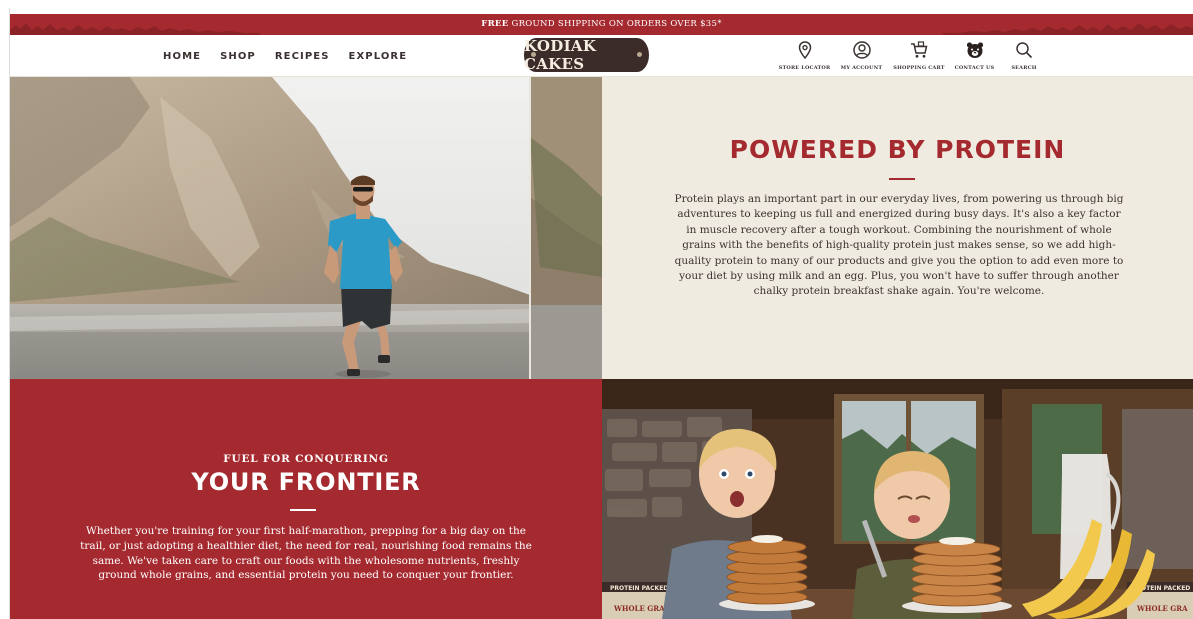 This screenshot has width=1193, height=619. What do you see at coordinates (1162, 608) in the screenshot?
I see `box-label: WHOLE GRA` at bounding box center [1162, 608].